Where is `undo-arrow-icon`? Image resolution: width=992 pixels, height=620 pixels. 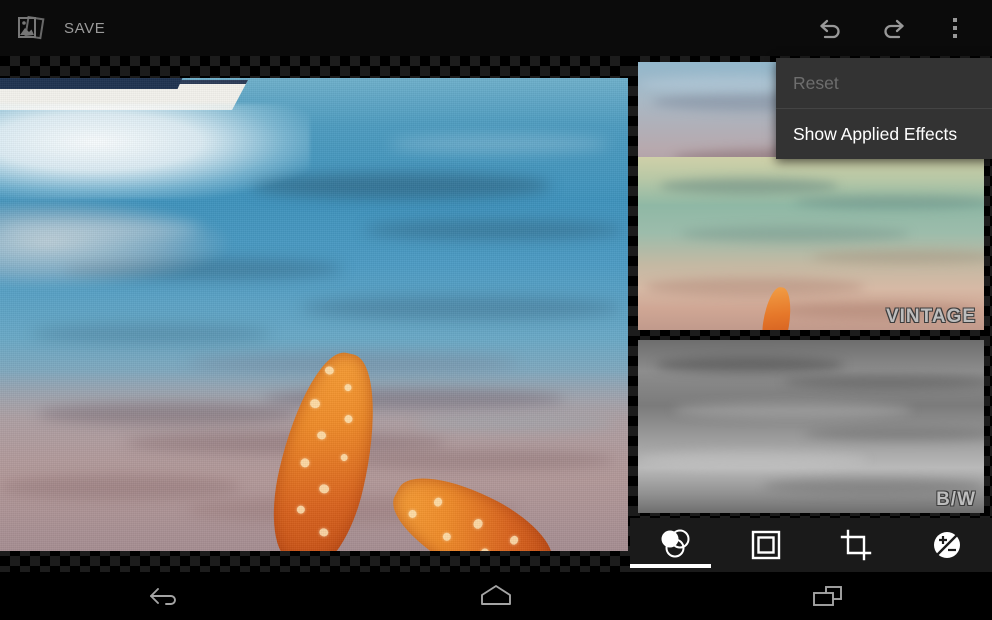 undo-arrow-icon is located at coordinates (831, 28).